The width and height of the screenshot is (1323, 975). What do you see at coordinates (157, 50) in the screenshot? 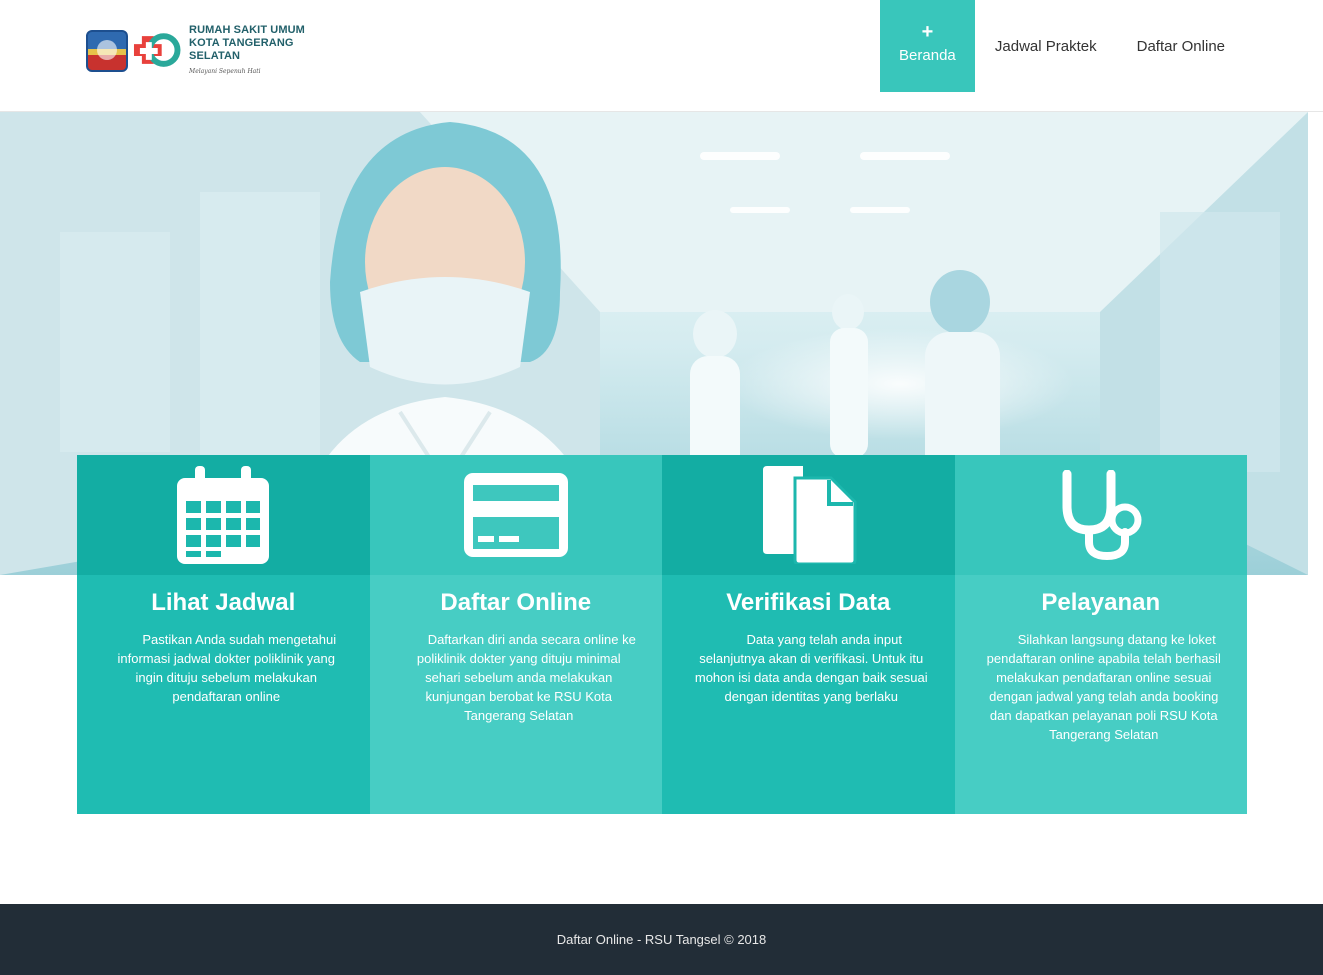
I see `hospital-mark-icon` at bounding box center [157, 50].